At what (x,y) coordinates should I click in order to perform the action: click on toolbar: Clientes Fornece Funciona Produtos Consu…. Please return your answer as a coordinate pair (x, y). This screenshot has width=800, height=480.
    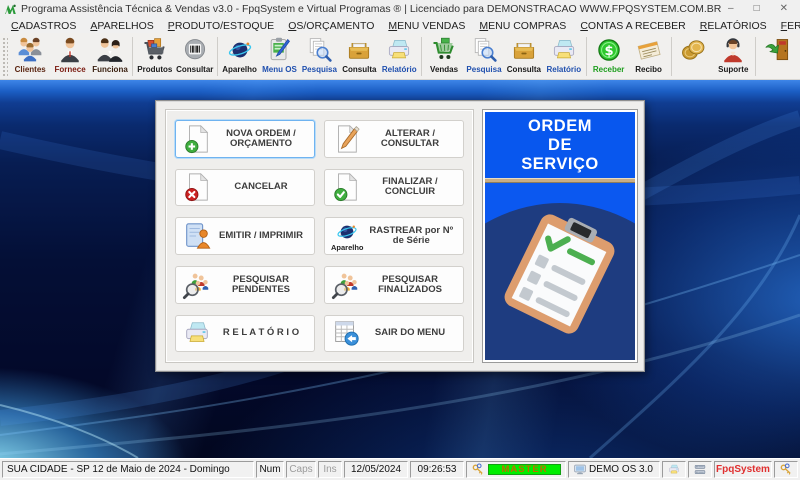
    Looking at the image, I should click on (400, 56).